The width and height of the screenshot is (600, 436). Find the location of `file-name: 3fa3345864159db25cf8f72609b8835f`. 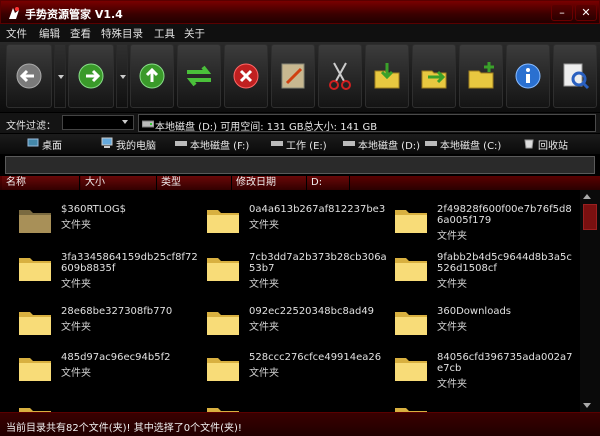

file-name: 3fa3345864159db25cf8f72609b8835f is located at coordinates (129, 263).